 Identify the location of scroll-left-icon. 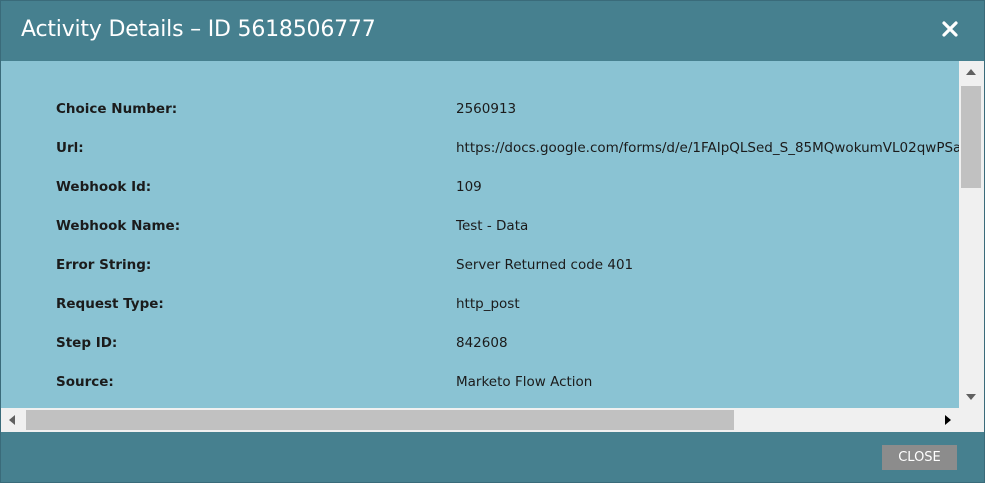
(12, 420).